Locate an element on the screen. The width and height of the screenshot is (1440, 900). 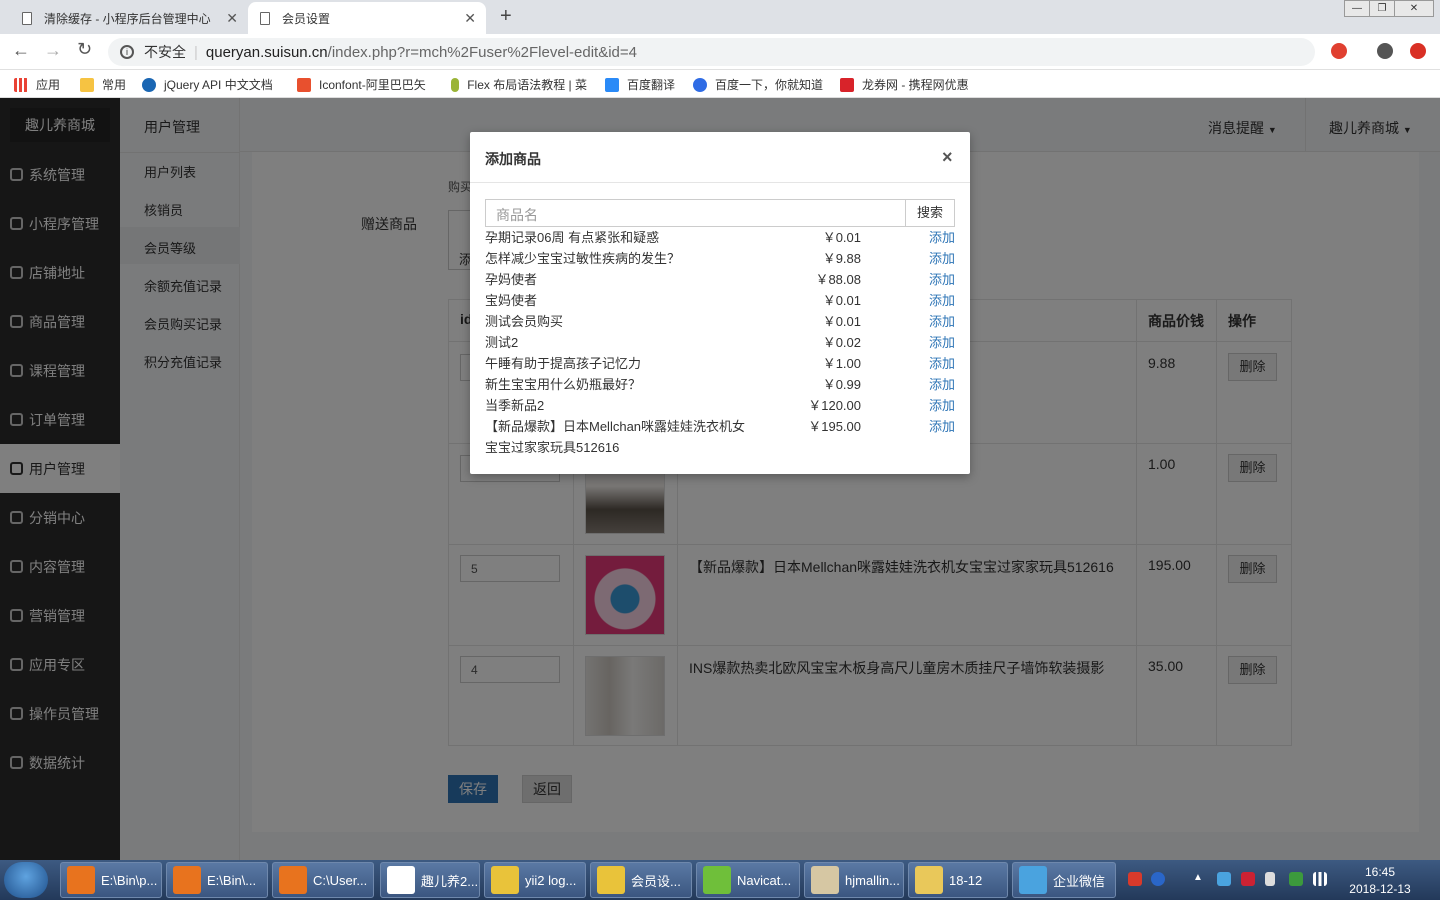
page-icon is located at coordinates (27, 18).